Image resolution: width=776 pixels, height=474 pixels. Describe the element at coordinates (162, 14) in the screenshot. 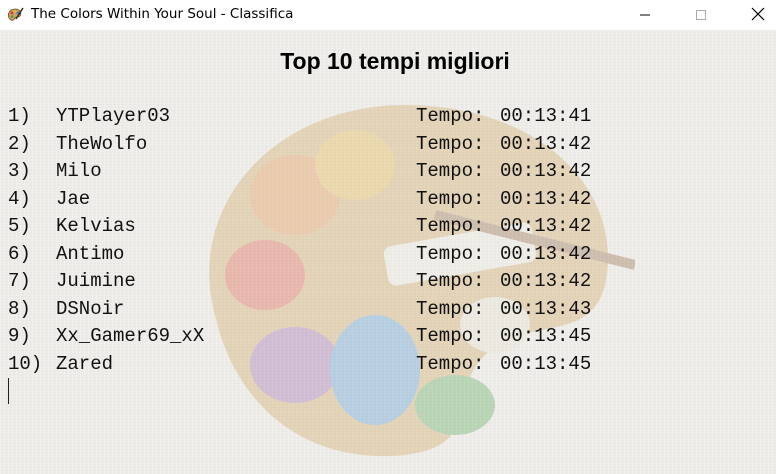

I see `window-title: The Colors Within Your Soul - Classifica` at that location.